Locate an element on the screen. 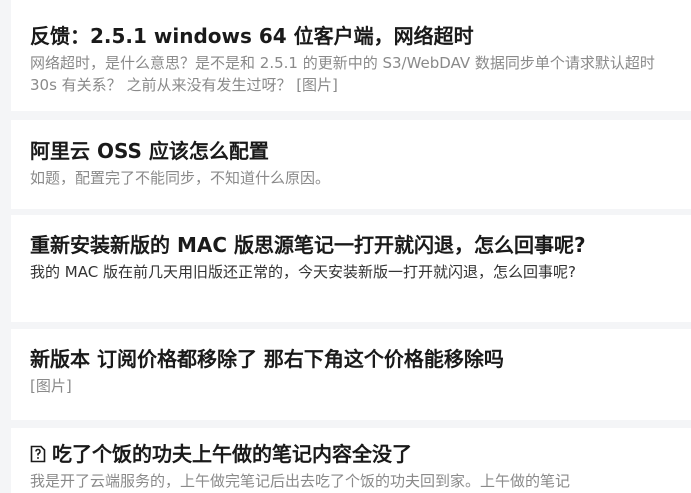  post-title: 吃了个饭的功夫上午做的笔记内容全没了 is located at coordinates (232, 454).